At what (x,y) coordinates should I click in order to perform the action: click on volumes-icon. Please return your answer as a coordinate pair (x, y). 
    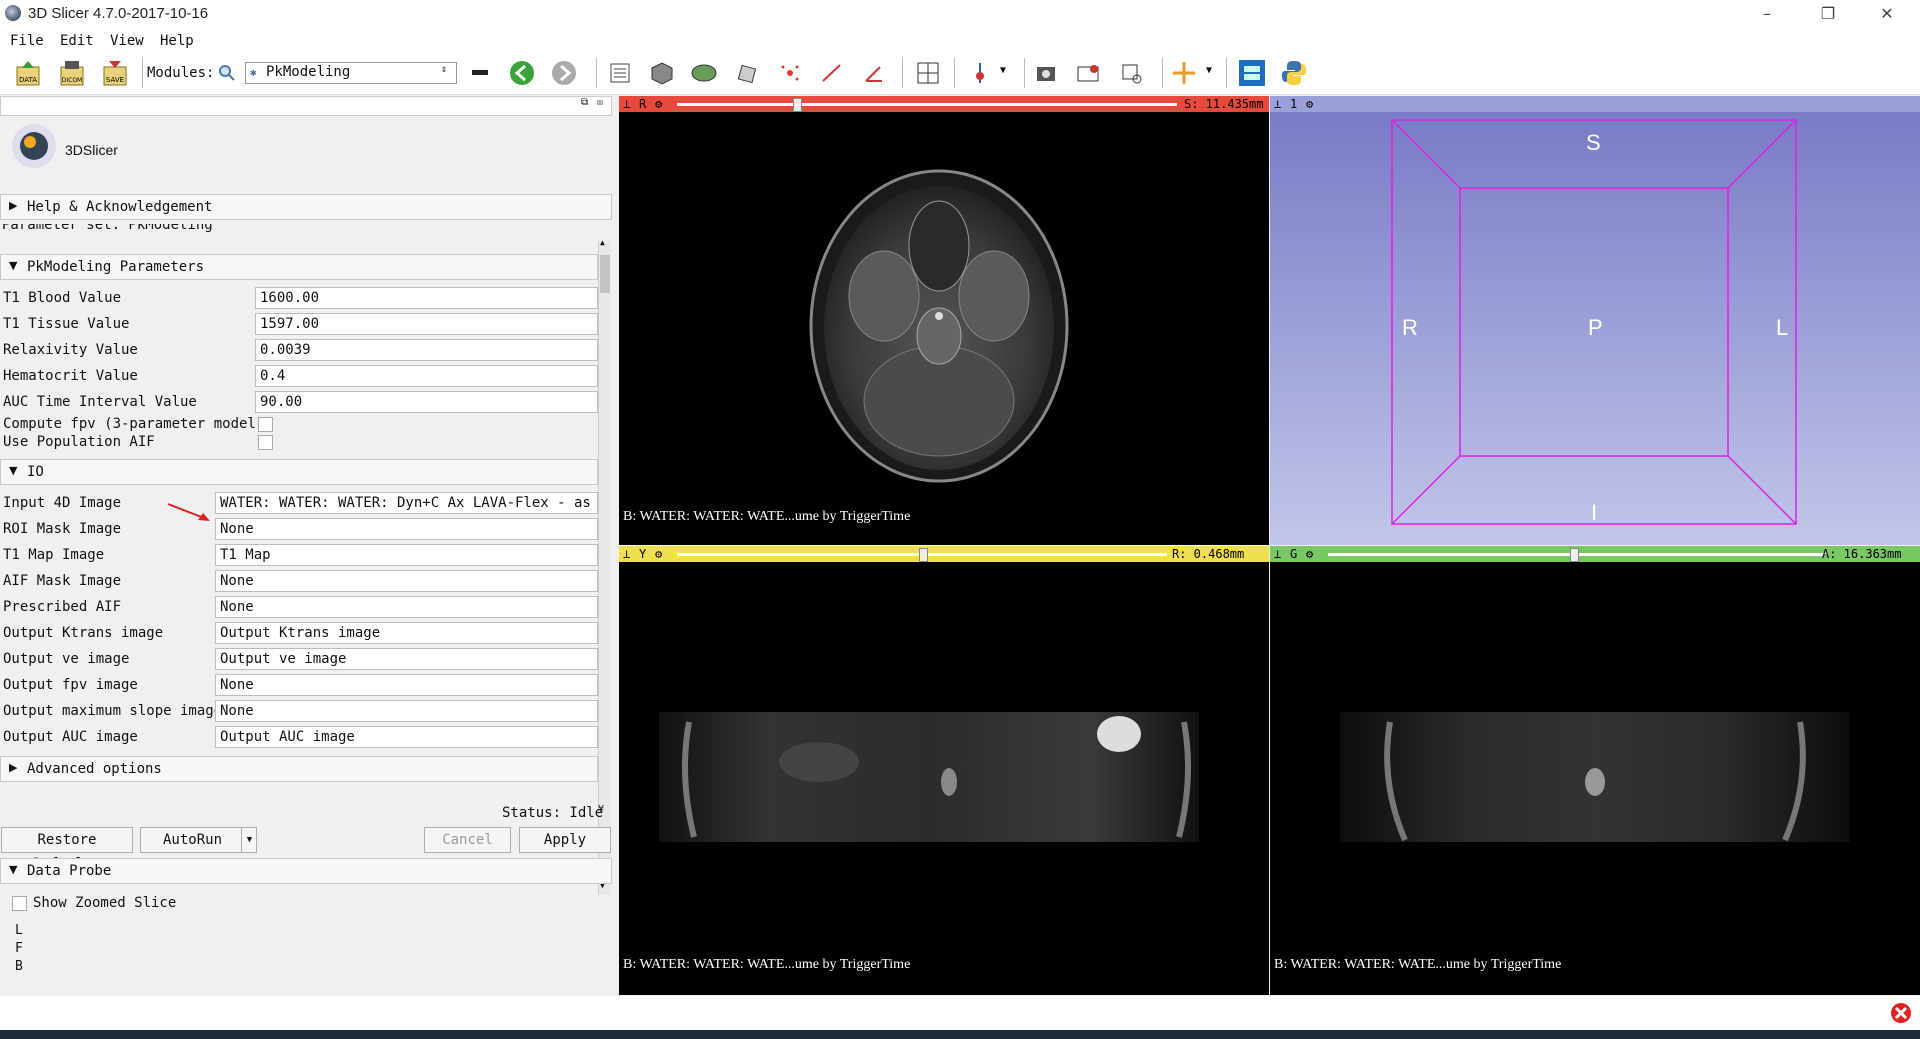
    Looking at the image, I should click on (662, 73).